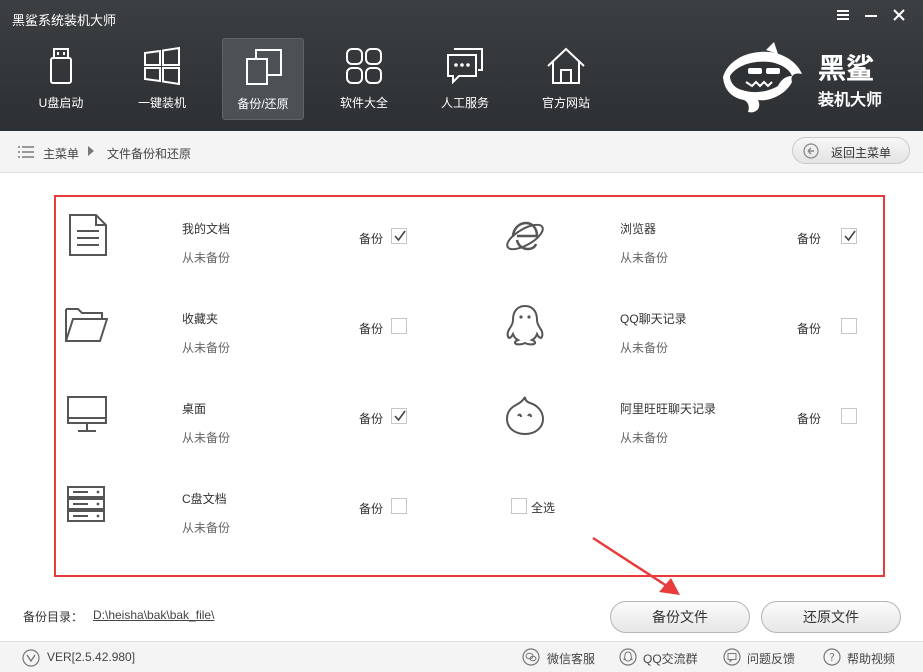 Image resolution: width=923 pixels, height=672 pixels. What do you see at coordinates (732, 657) in the screenshot?
I see `feedback-icon` at bounding box center [732, 657].